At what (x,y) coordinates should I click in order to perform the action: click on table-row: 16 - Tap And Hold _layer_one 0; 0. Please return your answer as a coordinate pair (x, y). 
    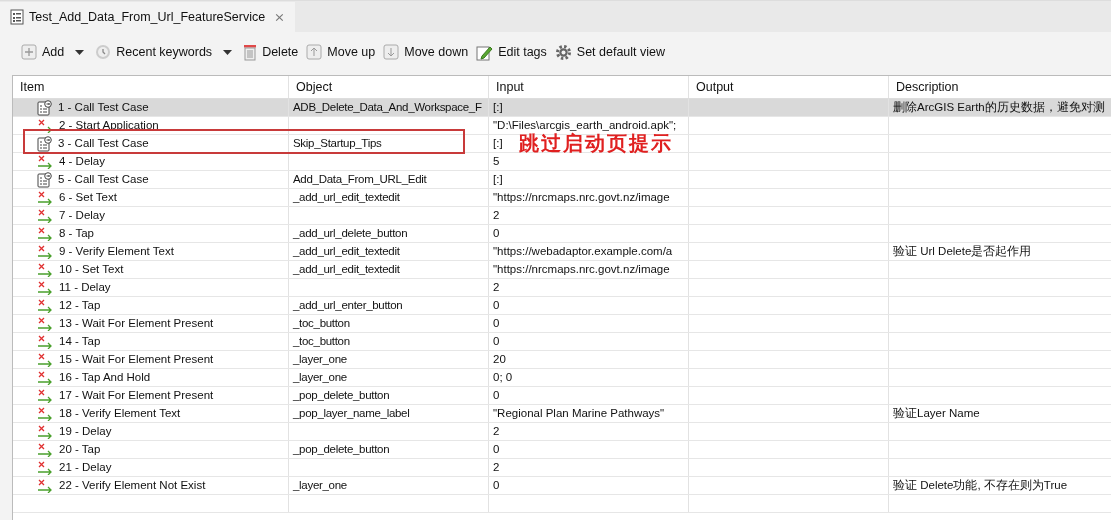
    Looking at the image, I should click on (562, 378).